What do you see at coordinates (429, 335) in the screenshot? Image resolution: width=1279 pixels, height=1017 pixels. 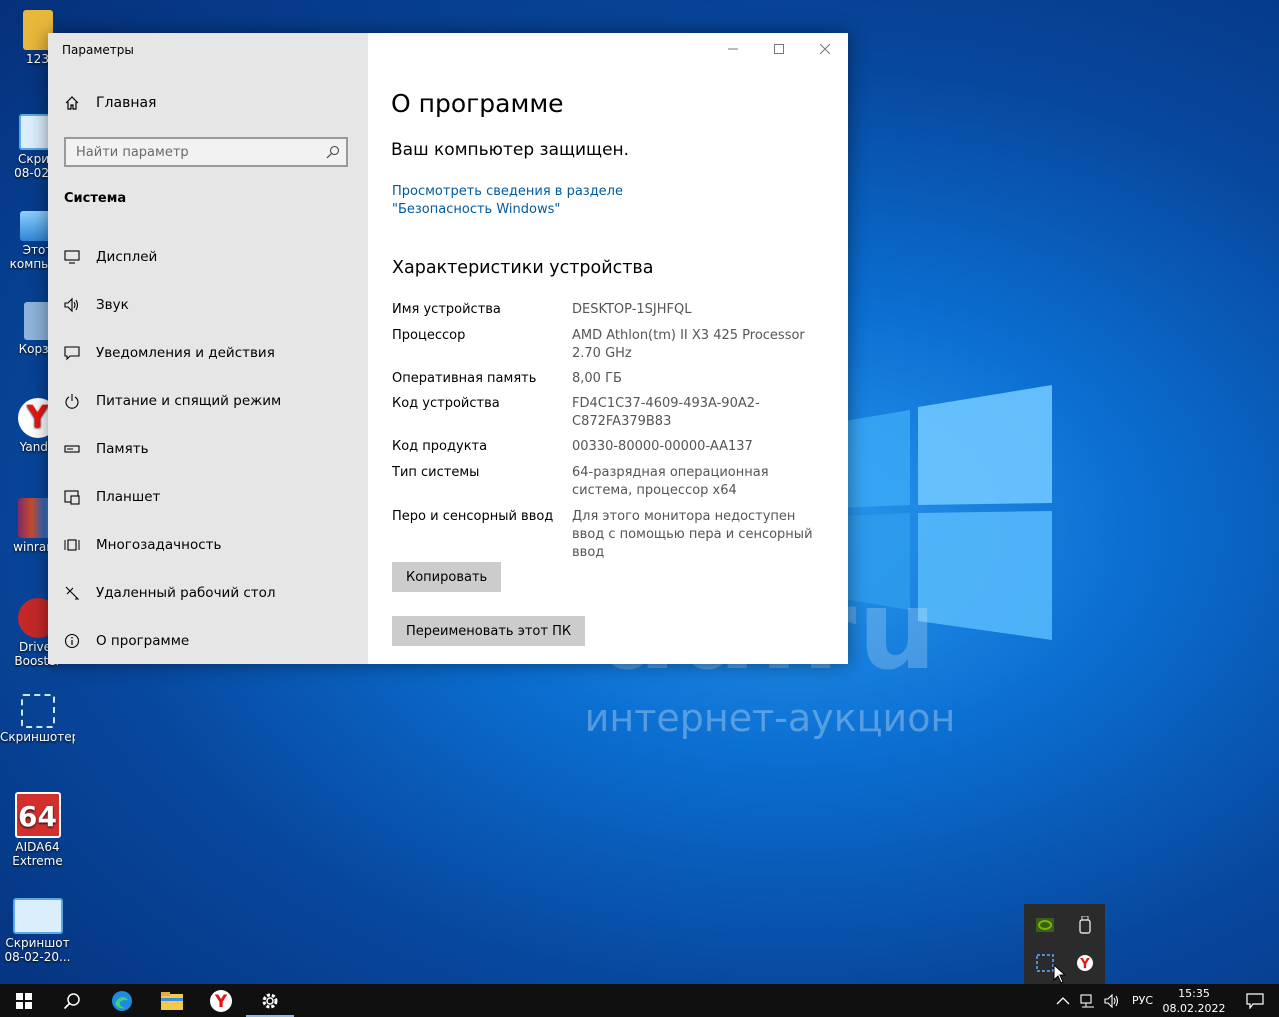 I see `spec-key: Процессор` at bounding box center [429, 335].